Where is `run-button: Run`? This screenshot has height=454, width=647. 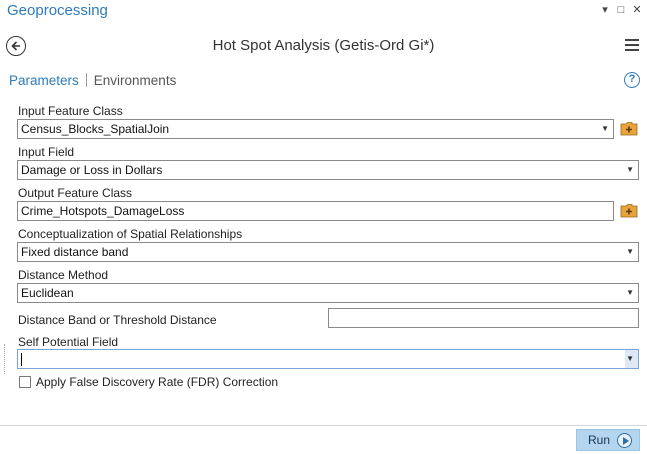
run-button: Run is located at coordinates (608, 440).